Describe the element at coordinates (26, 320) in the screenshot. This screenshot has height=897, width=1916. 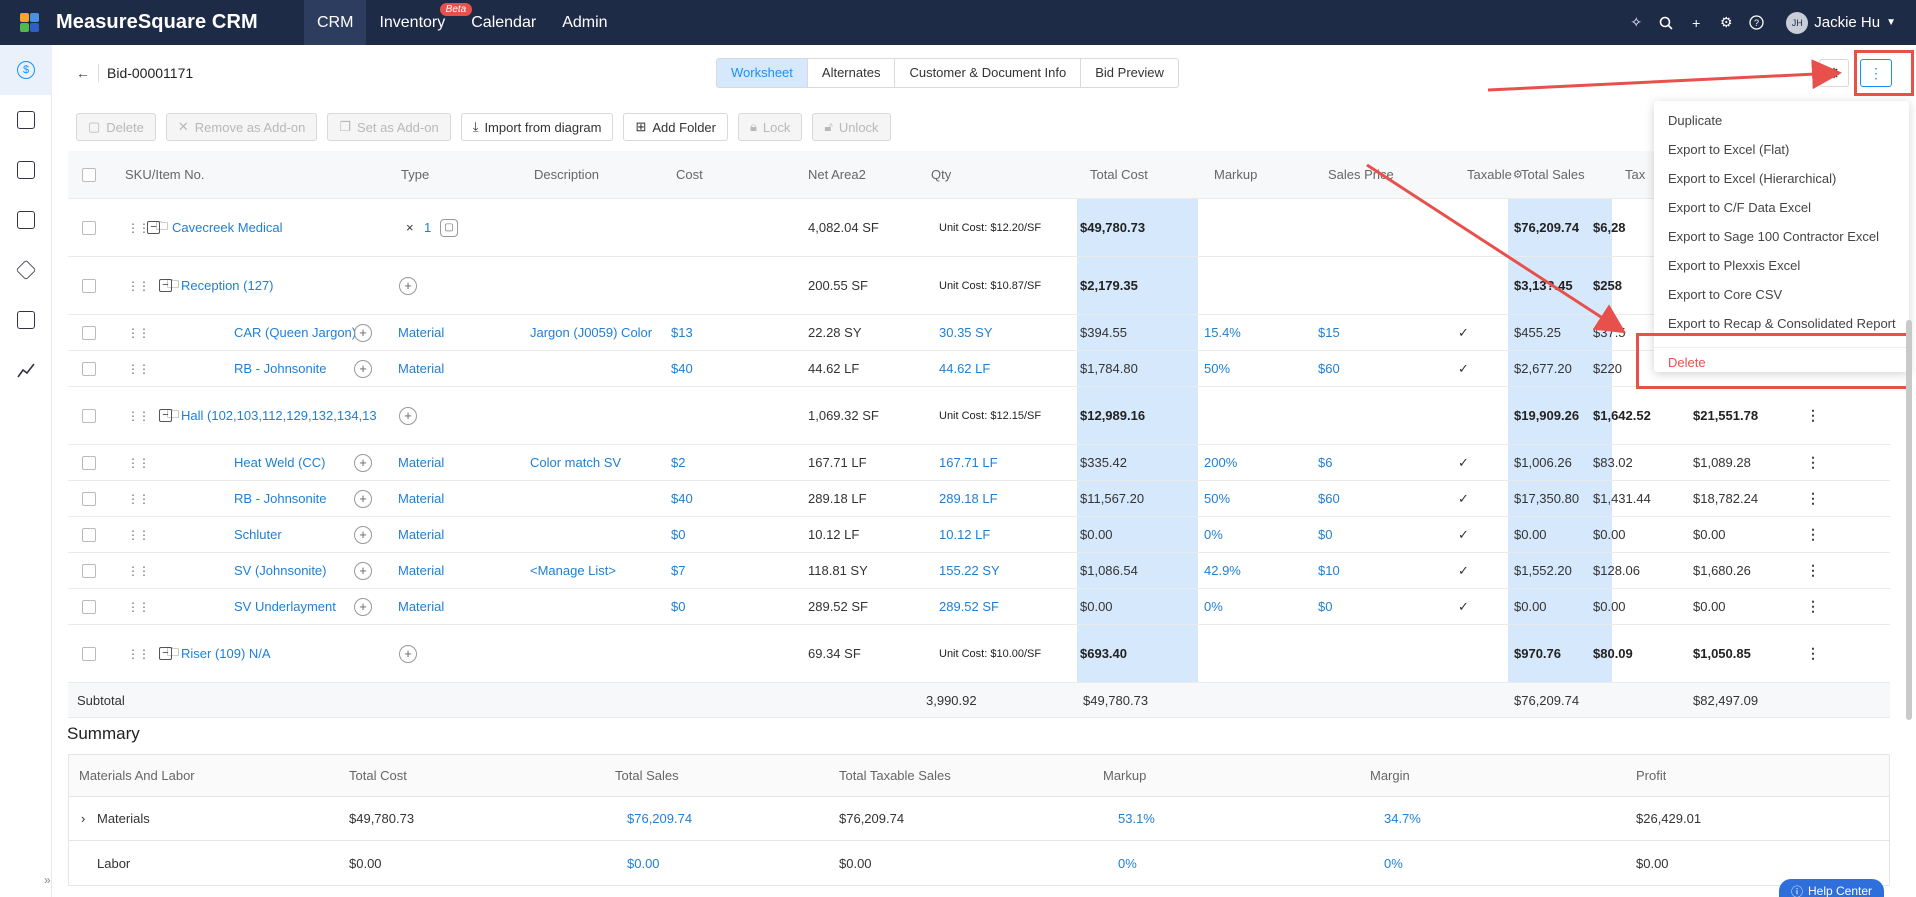
I see `sidebar-item-presentations` at that location.